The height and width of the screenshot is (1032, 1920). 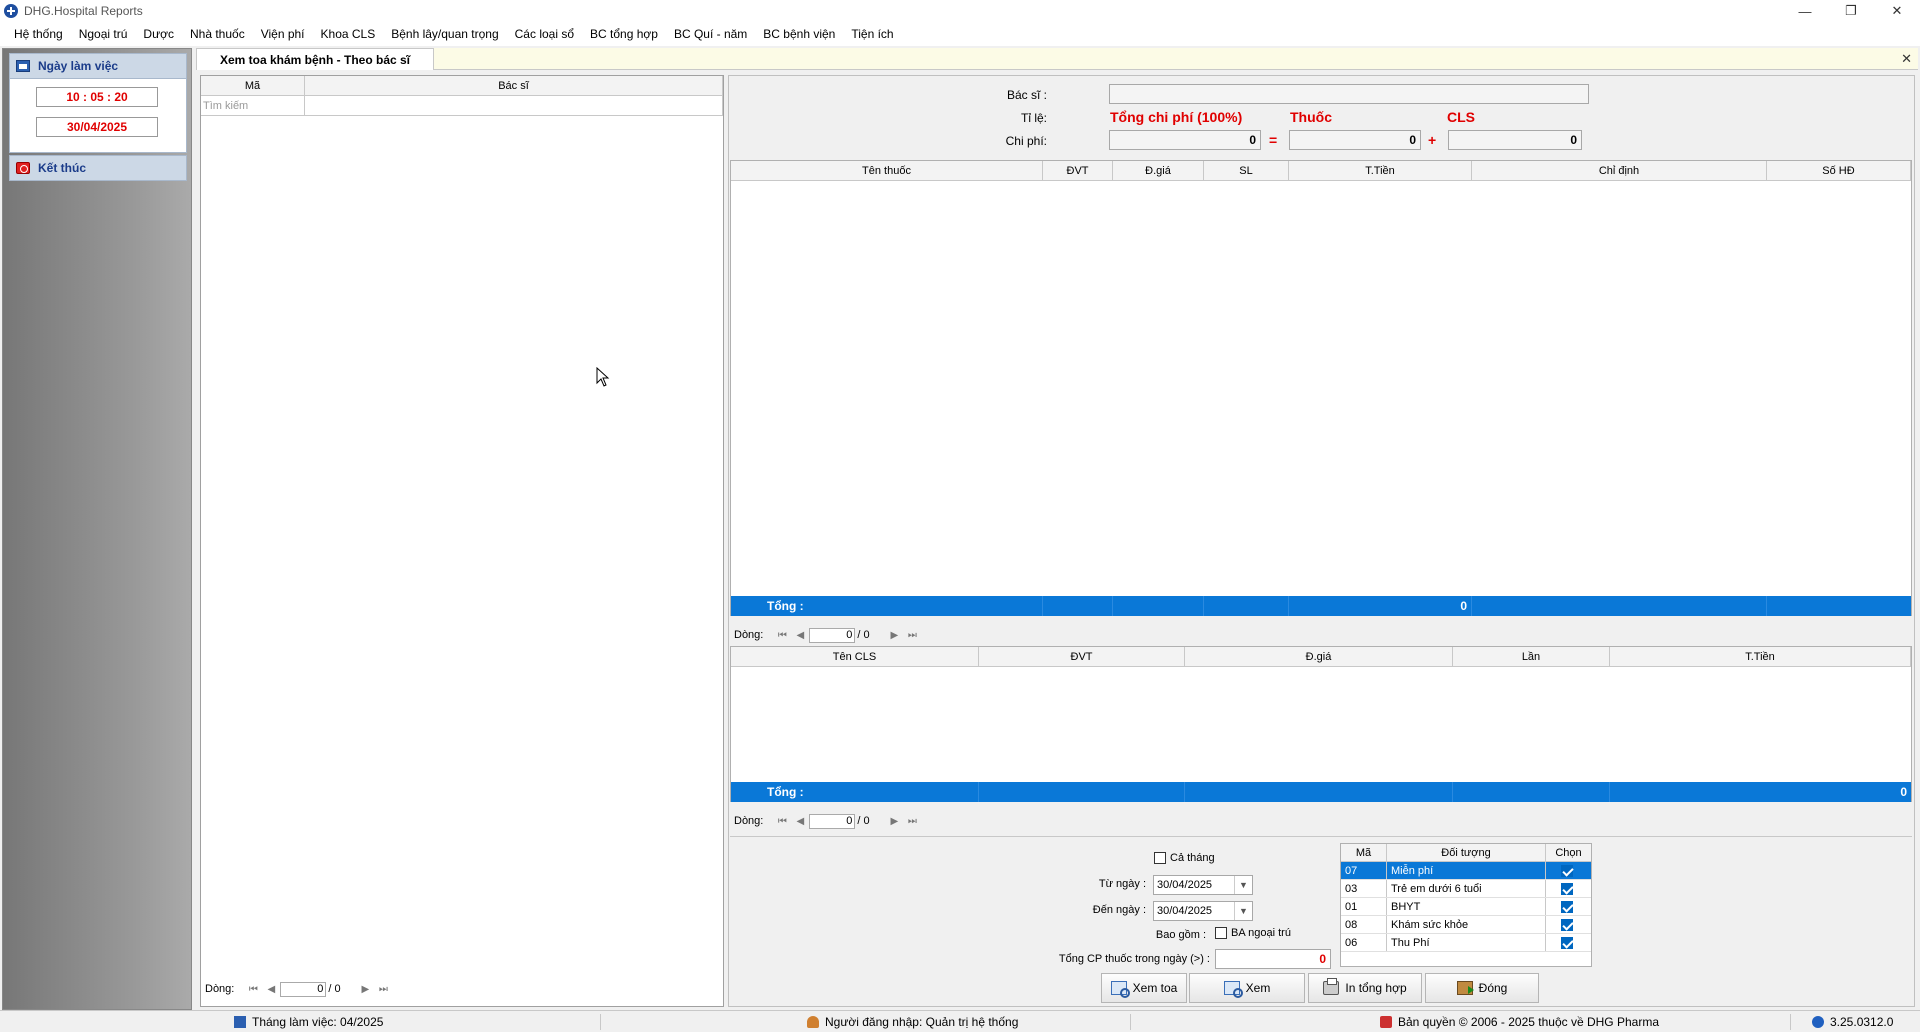 I want to click on maximize-button: ❐, so click(x=1851, y=11).